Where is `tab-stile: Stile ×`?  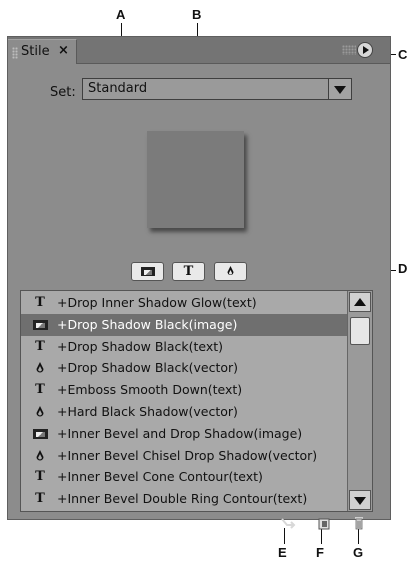 tab-stile: Stile × is located at coordinates (42, 51).